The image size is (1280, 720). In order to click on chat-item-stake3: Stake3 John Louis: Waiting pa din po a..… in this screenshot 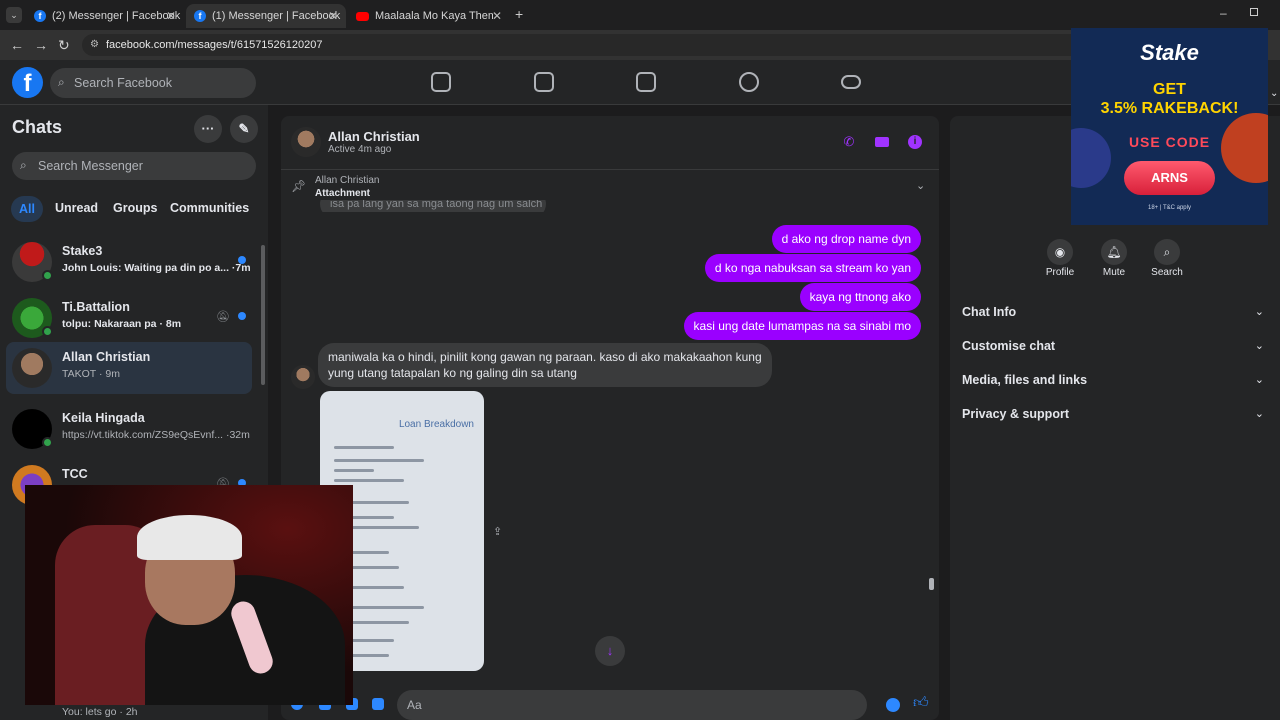, I will do `click(129, 262)`.